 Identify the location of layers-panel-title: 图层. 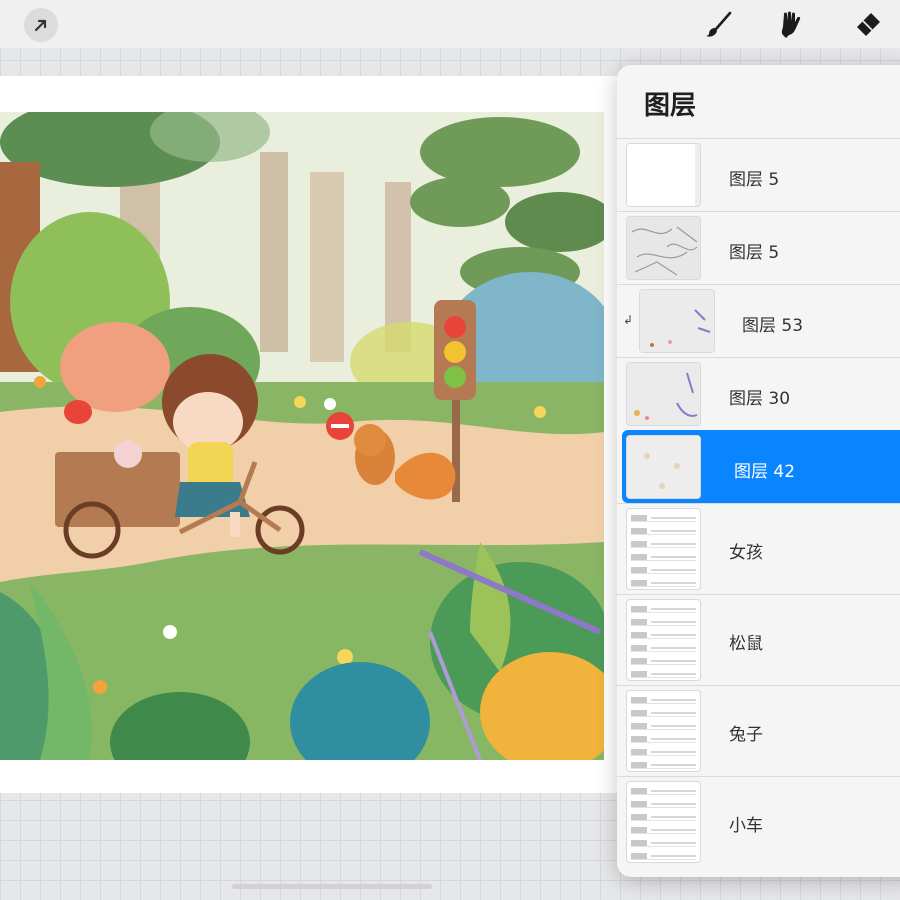
(670, 106).